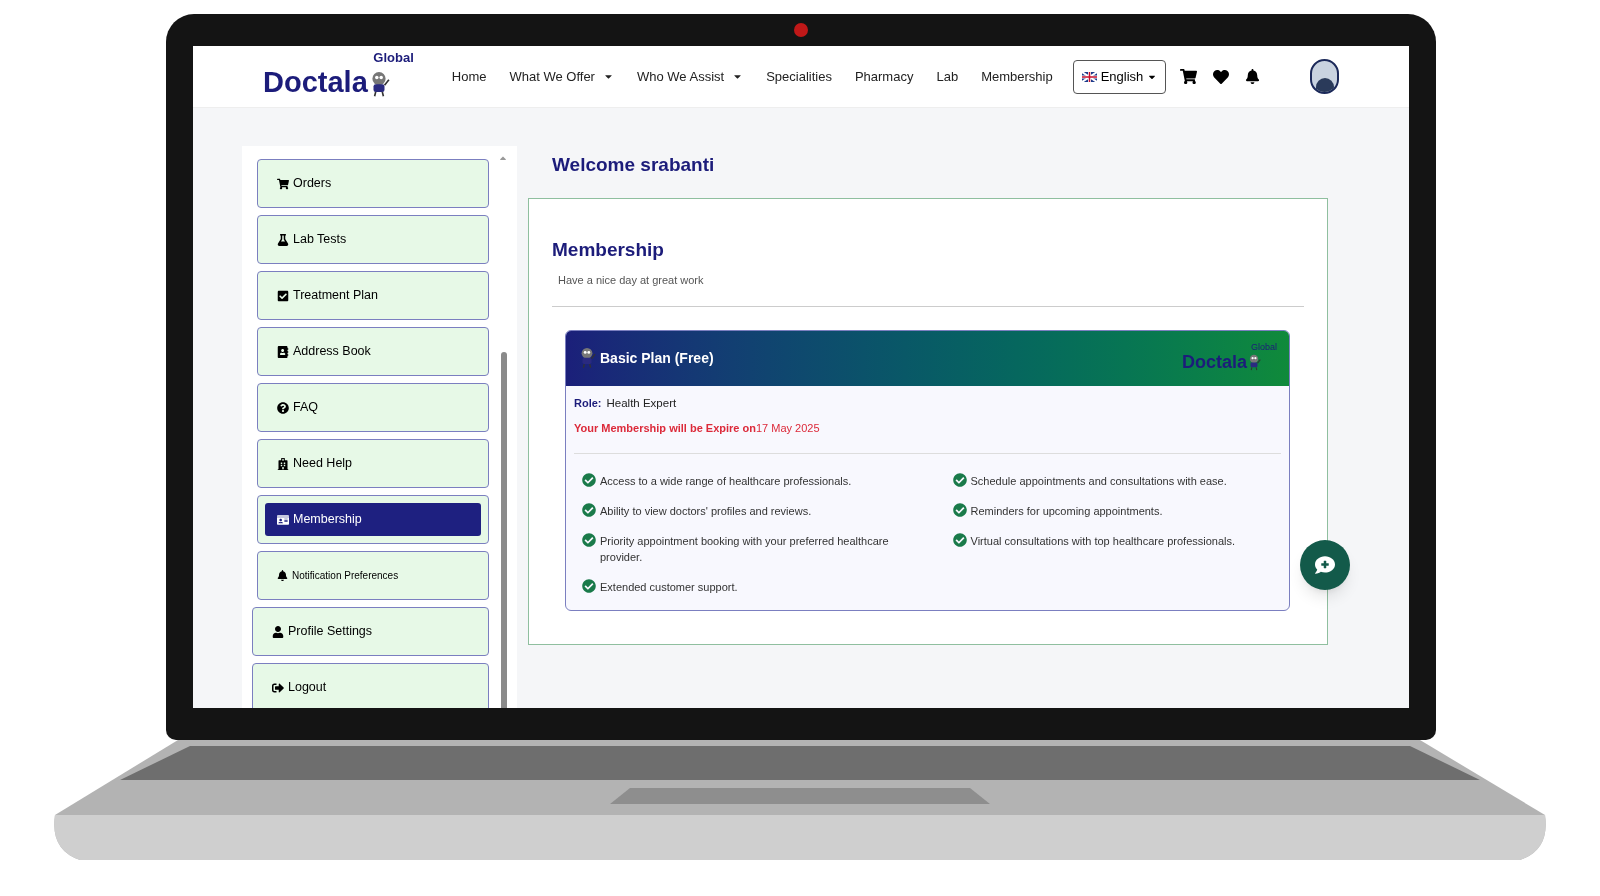 Image resolution: width=1600 pixels, height=896 pixels. What do you see at coordinates (373, 239) in the screenshot?
I see `sidebar-item: Lab Tests` at bounding box center [373, 239].